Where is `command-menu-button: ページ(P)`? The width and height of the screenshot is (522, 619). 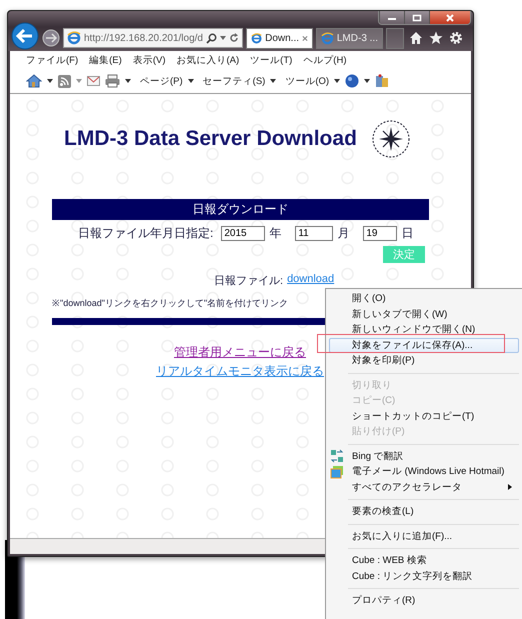 command-menu-button: ページ(P) is located at coordinates (161, 81).